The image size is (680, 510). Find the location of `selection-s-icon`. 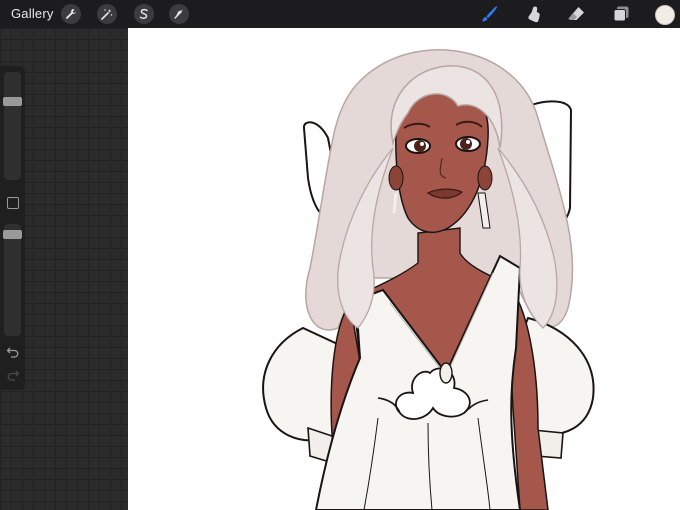

selection-s-icon is located at coordinates (143, 13).